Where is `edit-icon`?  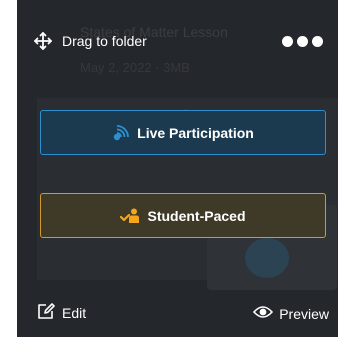
edit-icon is located at coordinates (46, 312).